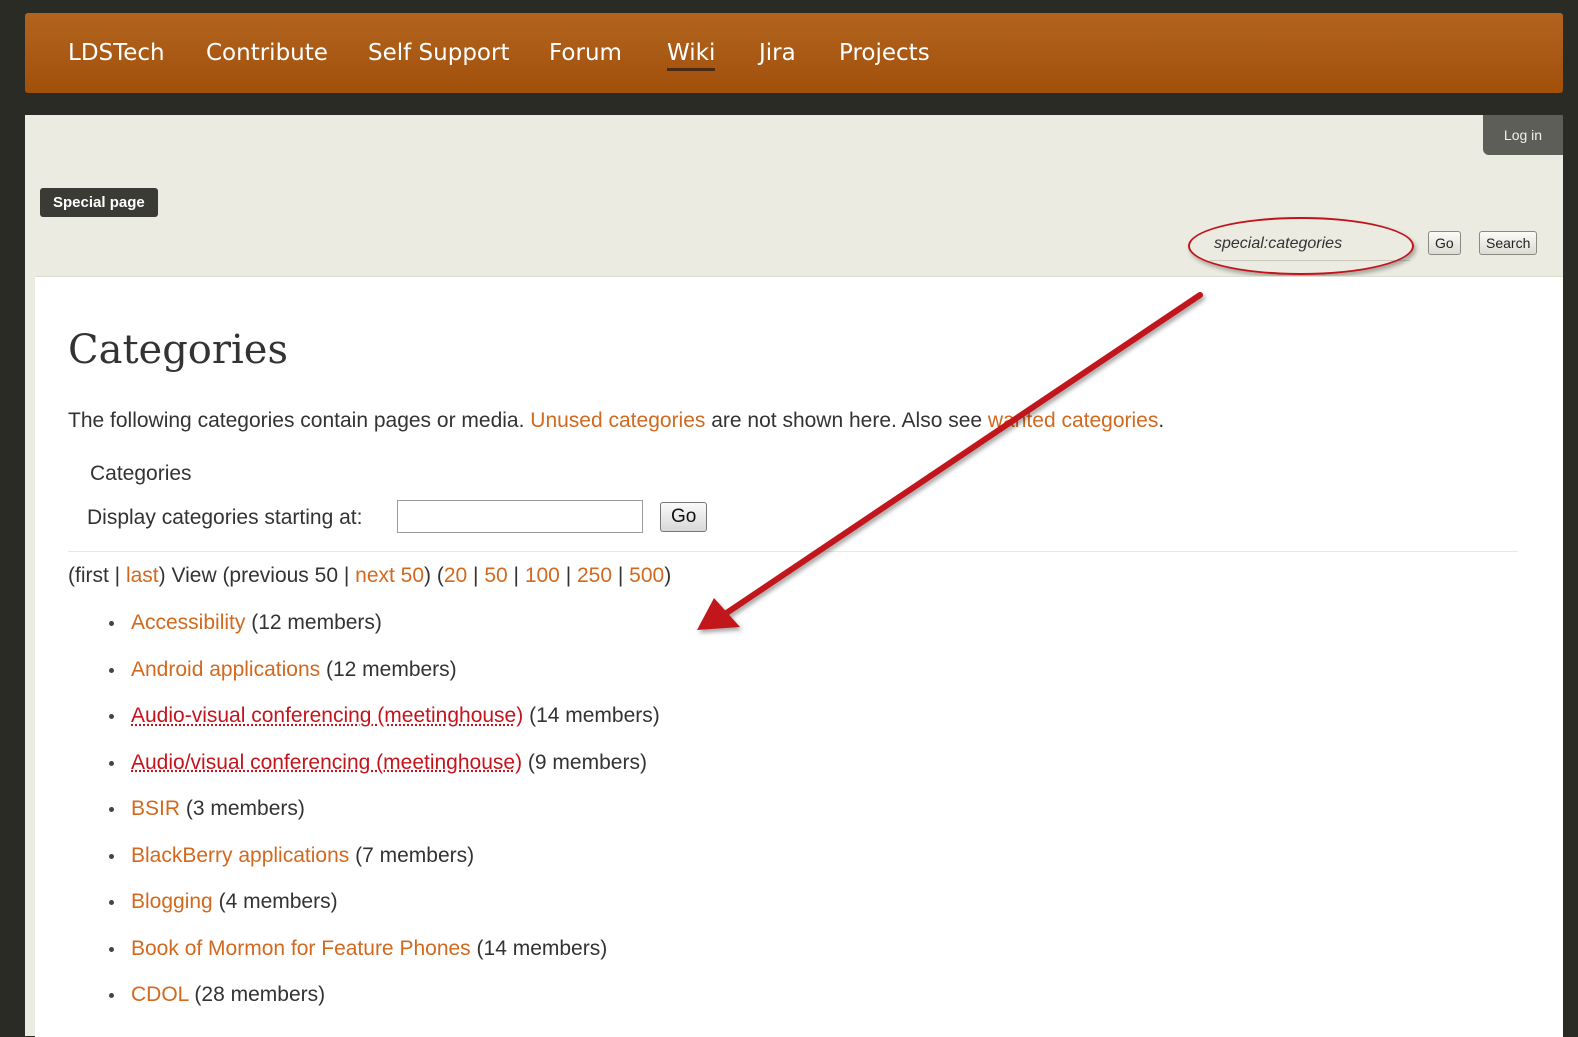  What do you see at coordinates (793, 551) in the screenshot?
I see `divider` at bounding box center [793, 551].